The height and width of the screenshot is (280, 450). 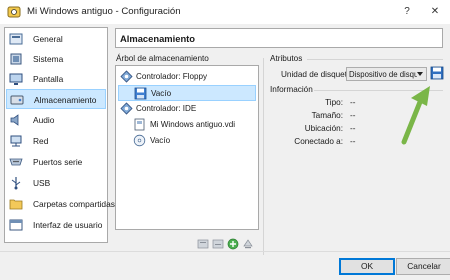 What do you see at coordinates (158, 38) in the screenshot?
I see `page-title-text: Almacenamiento` at bounding box center [158, 38].